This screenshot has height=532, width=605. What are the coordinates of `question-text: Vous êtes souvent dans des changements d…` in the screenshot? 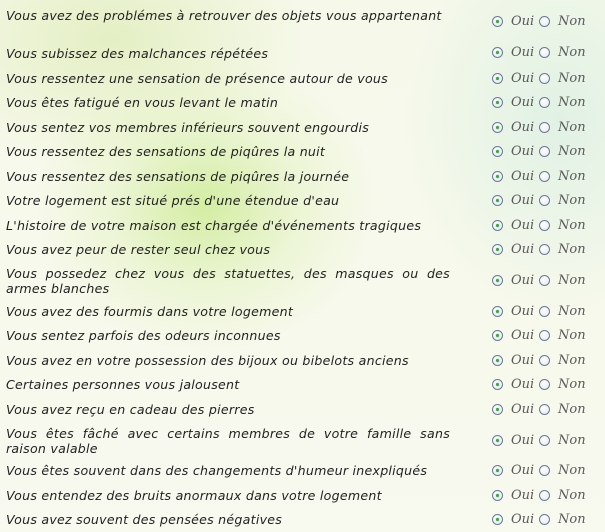 It's located at (217, 470).